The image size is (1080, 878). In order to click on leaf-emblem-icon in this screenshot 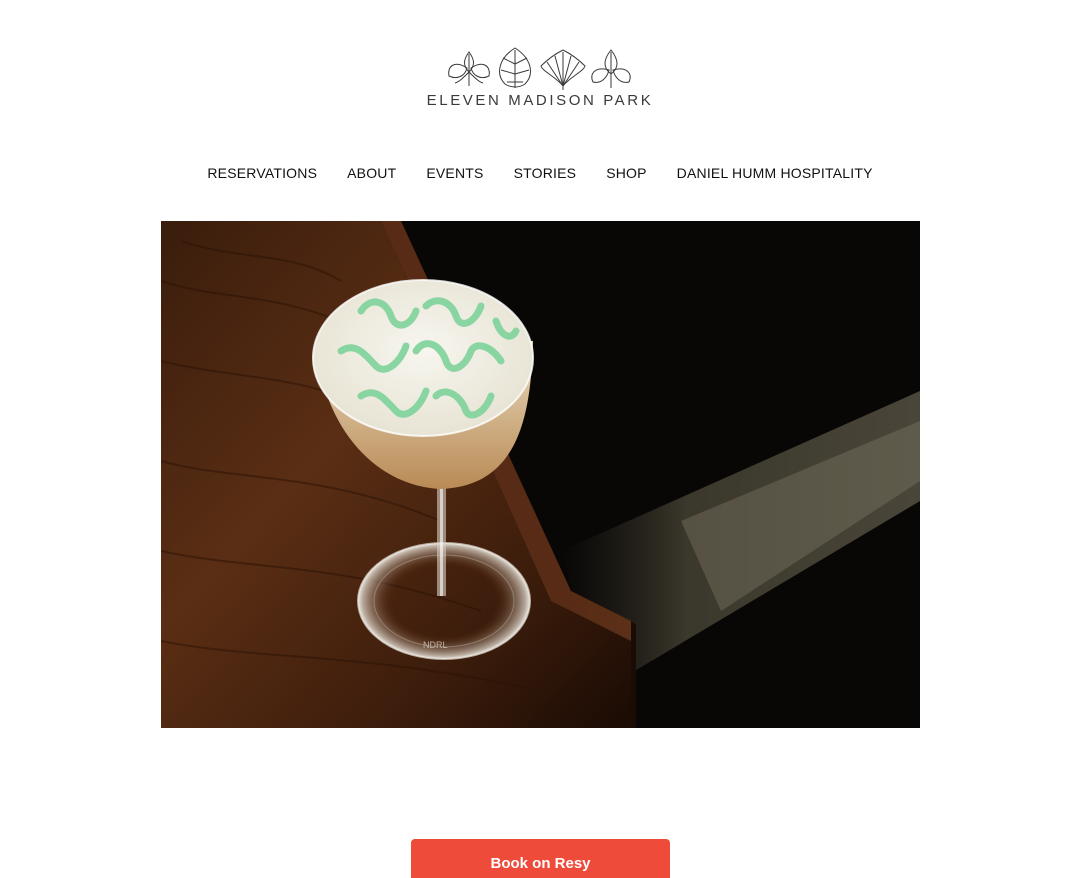, I will do `click(539, 68)`.